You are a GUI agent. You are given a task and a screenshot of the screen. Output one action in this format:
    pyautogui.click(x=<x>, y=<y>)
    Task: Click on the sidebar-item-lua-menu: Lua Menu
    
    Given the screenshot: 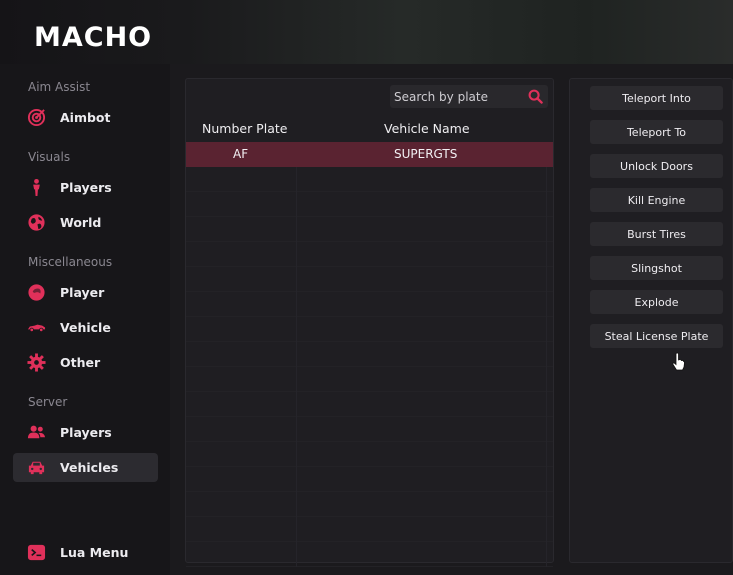 What is the action you would take?
    pyautogui.click(x=85, y=552)
    